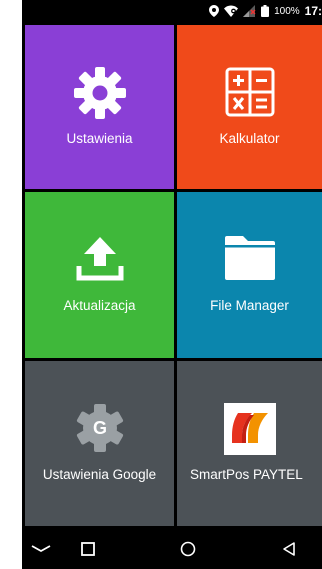  What do you see at coordinates (188, 549) in the screenshot?
I see `home-icon` at bounding box center [188, 549].